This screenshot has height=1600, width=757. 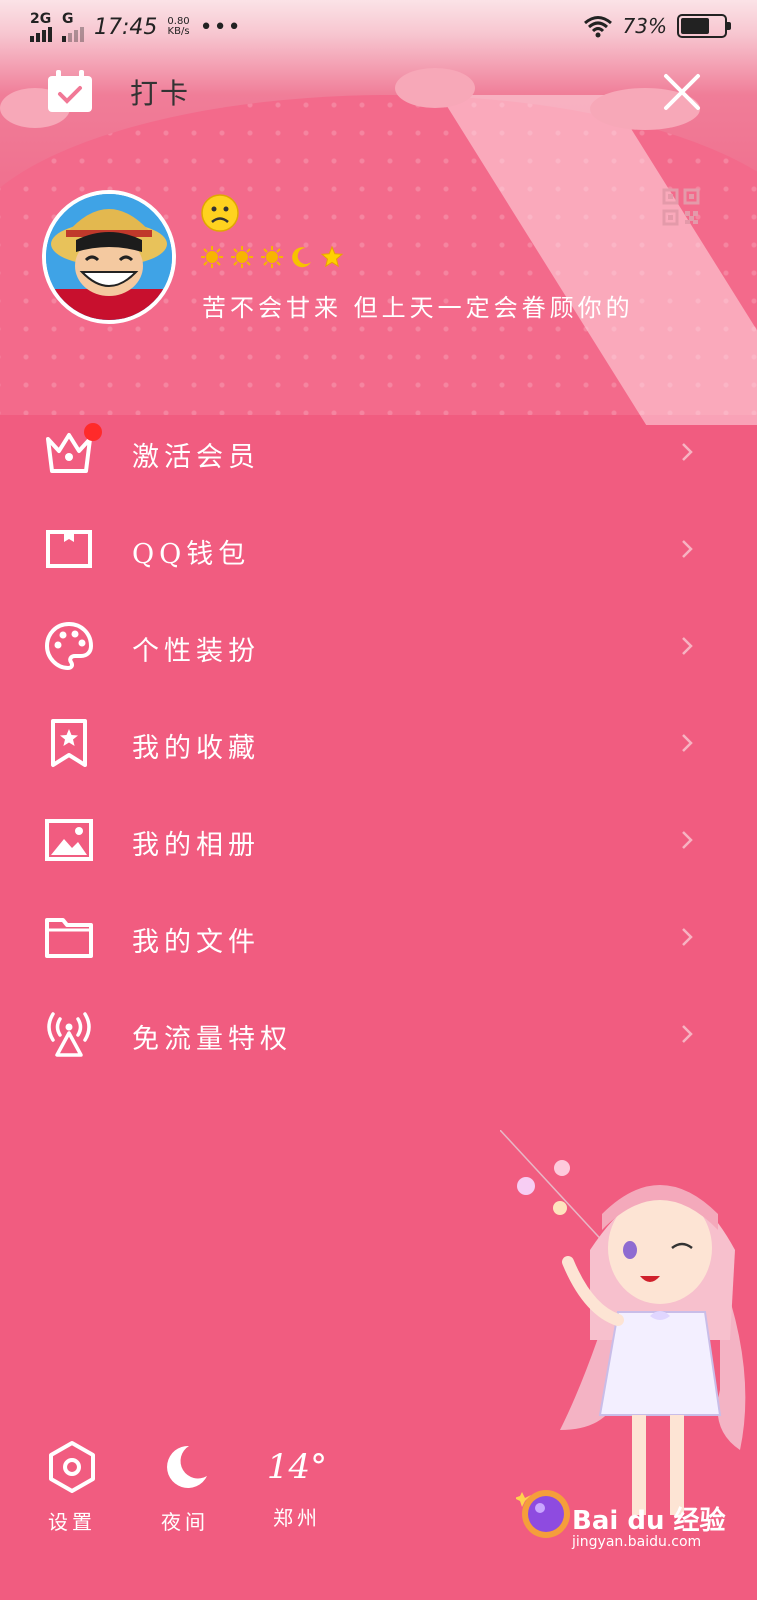 What do you see at coordinates (196, 651) in the screenshot?
I see `menu-item-label: 个性装扮` at bounding box center [196, 651].